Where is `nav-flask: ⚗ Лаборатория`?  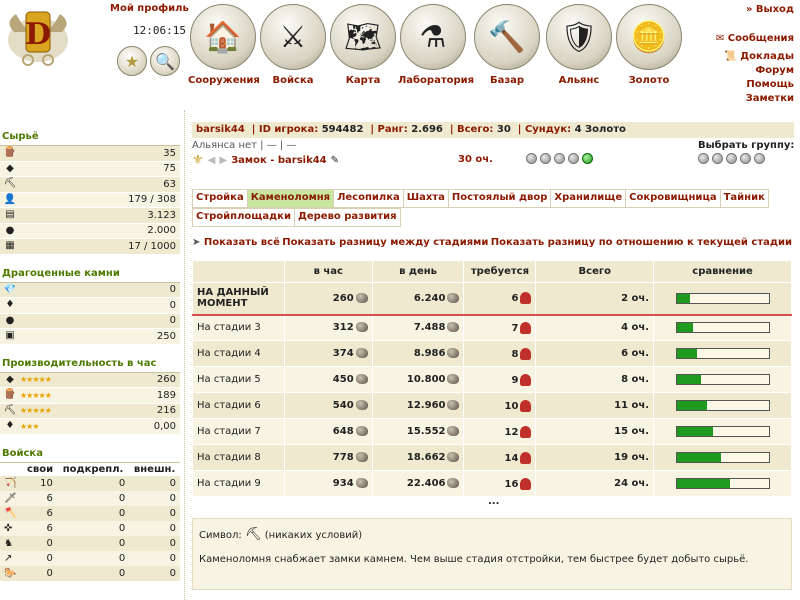 nav-flask: ⚗ Лаборатория is located at coordinates (436, 45).